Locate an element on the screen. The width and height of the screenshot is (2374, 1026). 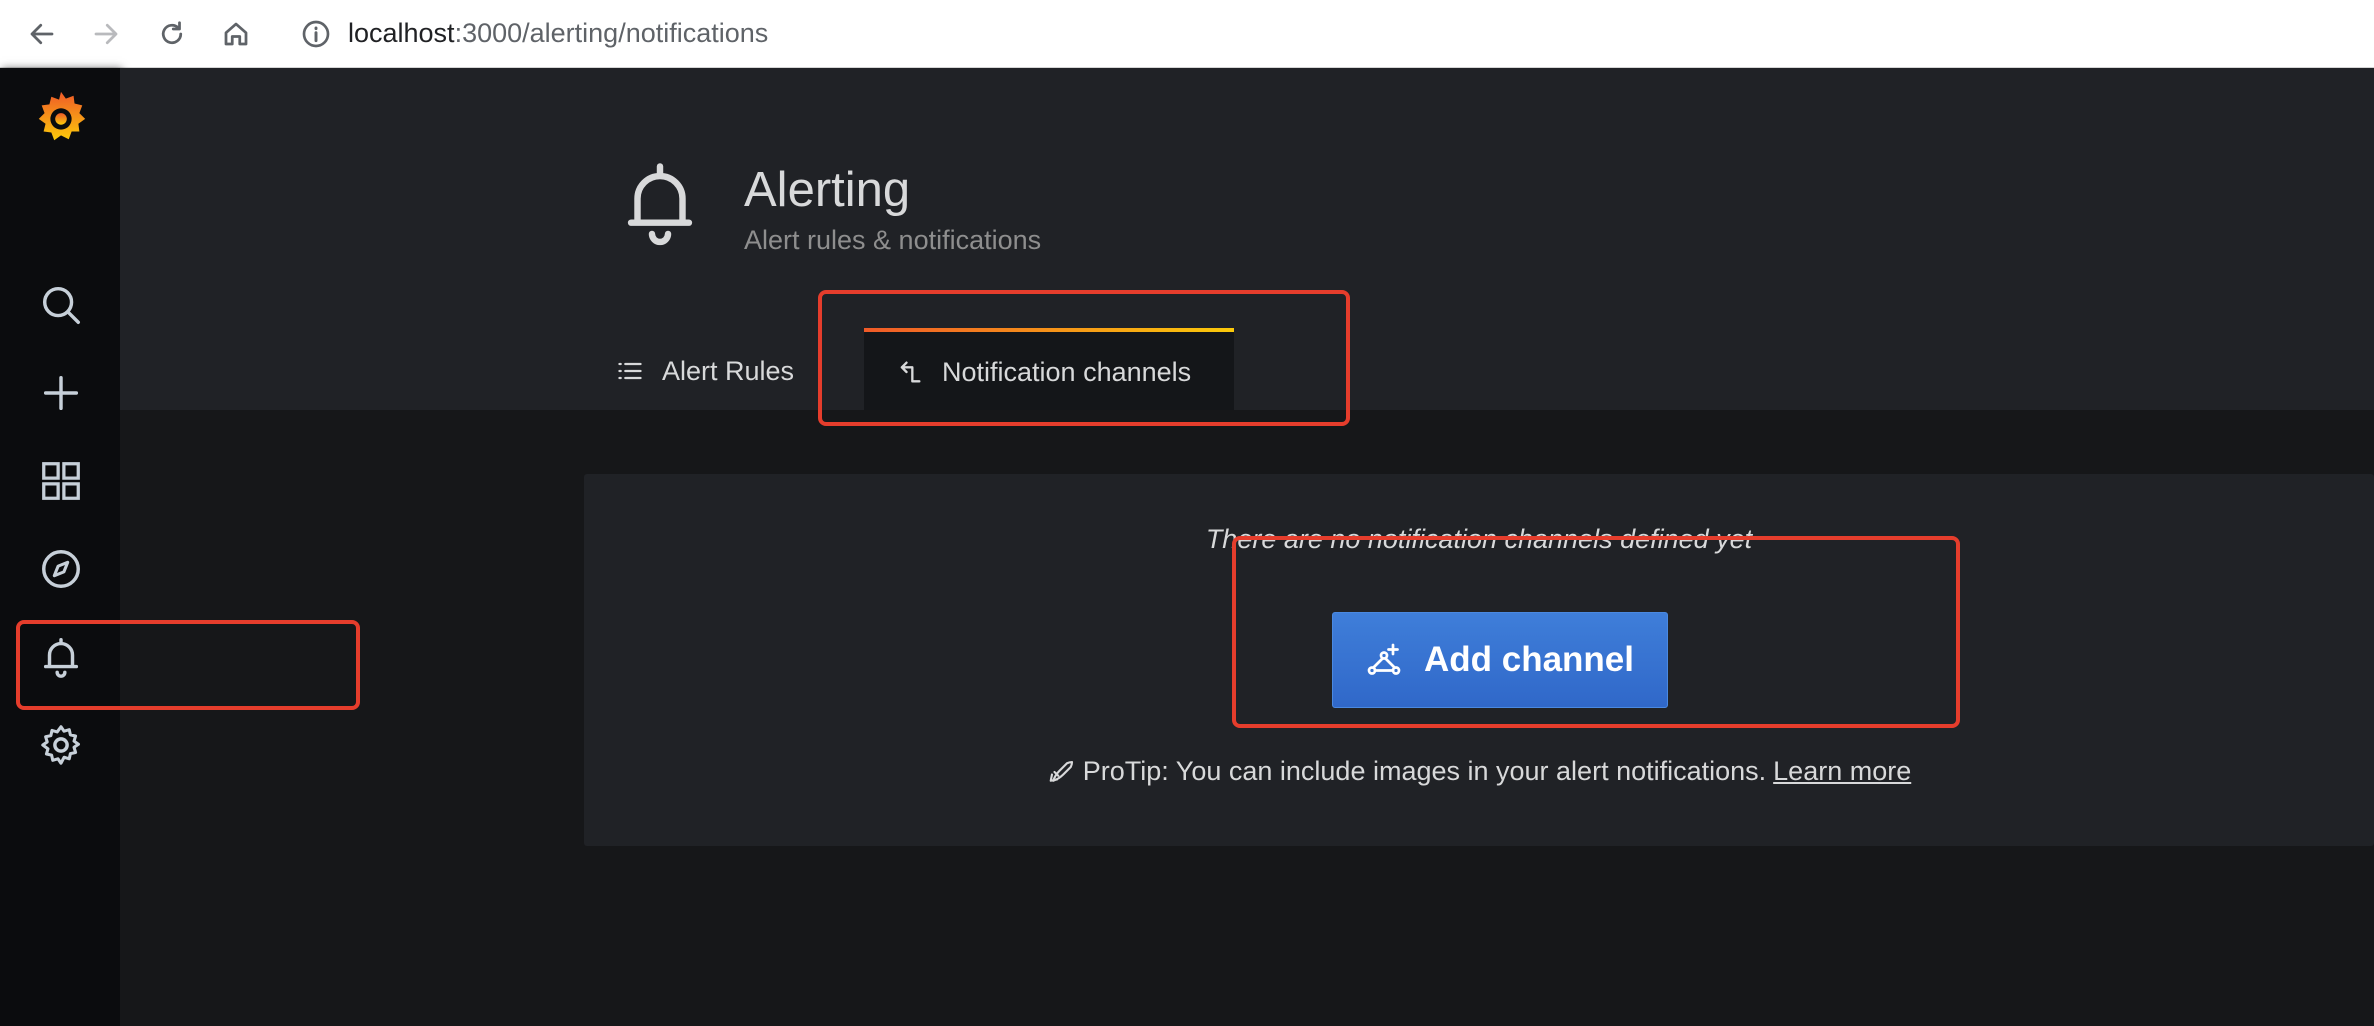
learn-more-link: Learn more is located at coordinates (1842, 771).